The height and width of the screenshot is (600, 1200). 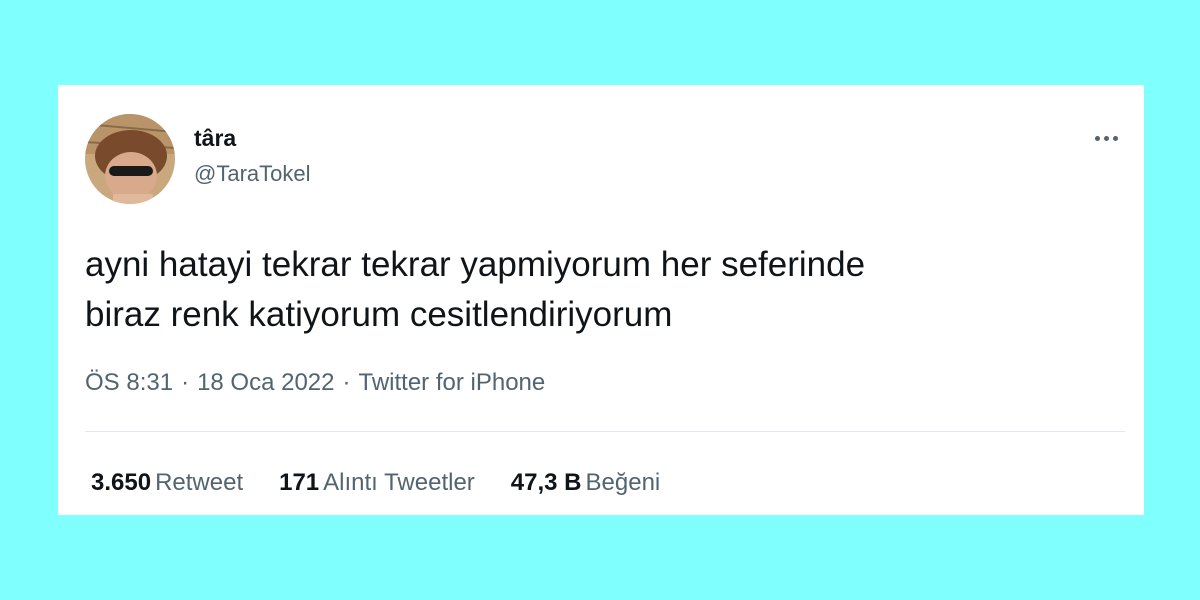 I want to click on likes-count: 47,3 B, so click(x=546, y=482).